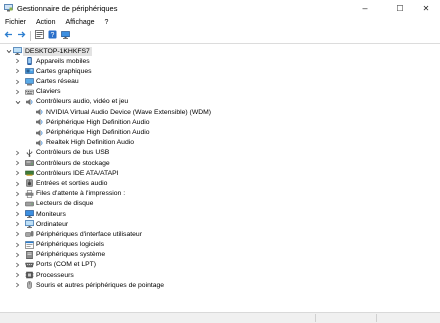  I want to click on tree-category-node: Files d'attente à l'impression :, so click(220, 194).